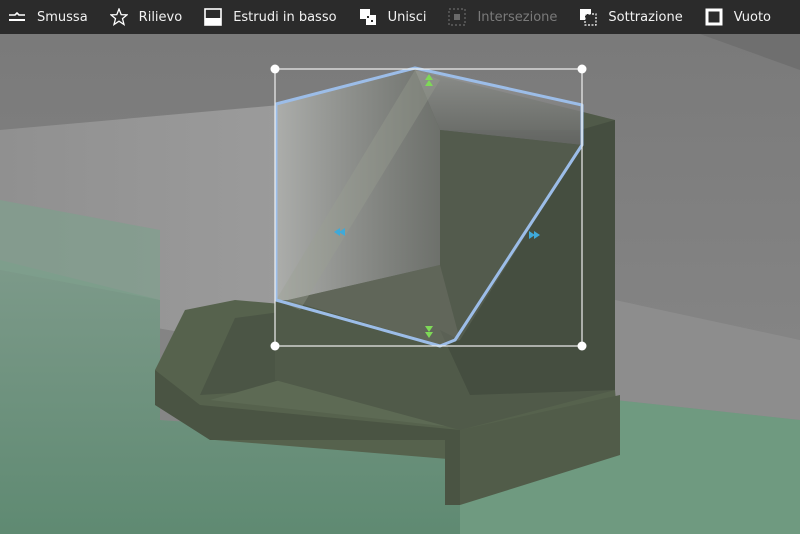 This screenshot has width=800, height=534. Describe the element at coordinates (752, 17) in the screenshot. I see `vuoto-label: Vuoto` at that location.